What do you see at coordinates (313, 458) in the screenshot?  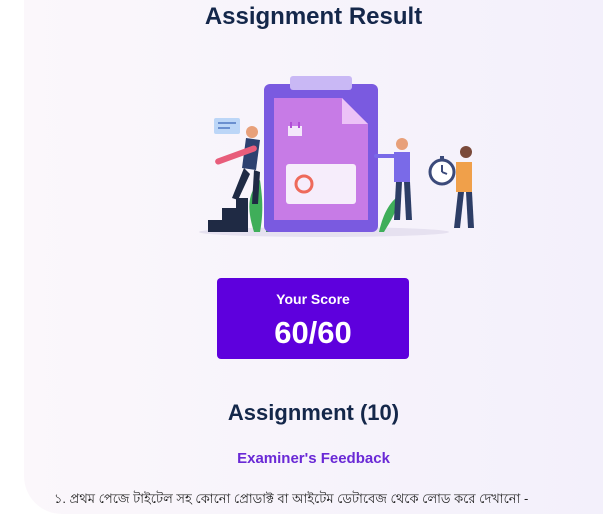 I see `examiner-feedback-label: Examiner's Feedback` at bounding box center [313, 458].